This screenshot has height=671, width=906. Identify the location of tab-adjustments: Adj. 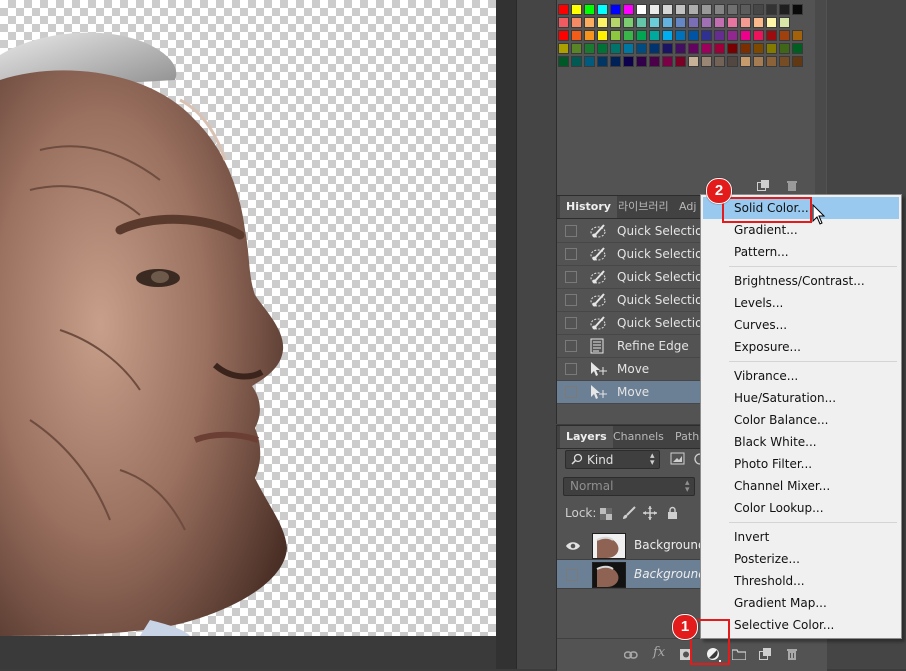
(687, 207).